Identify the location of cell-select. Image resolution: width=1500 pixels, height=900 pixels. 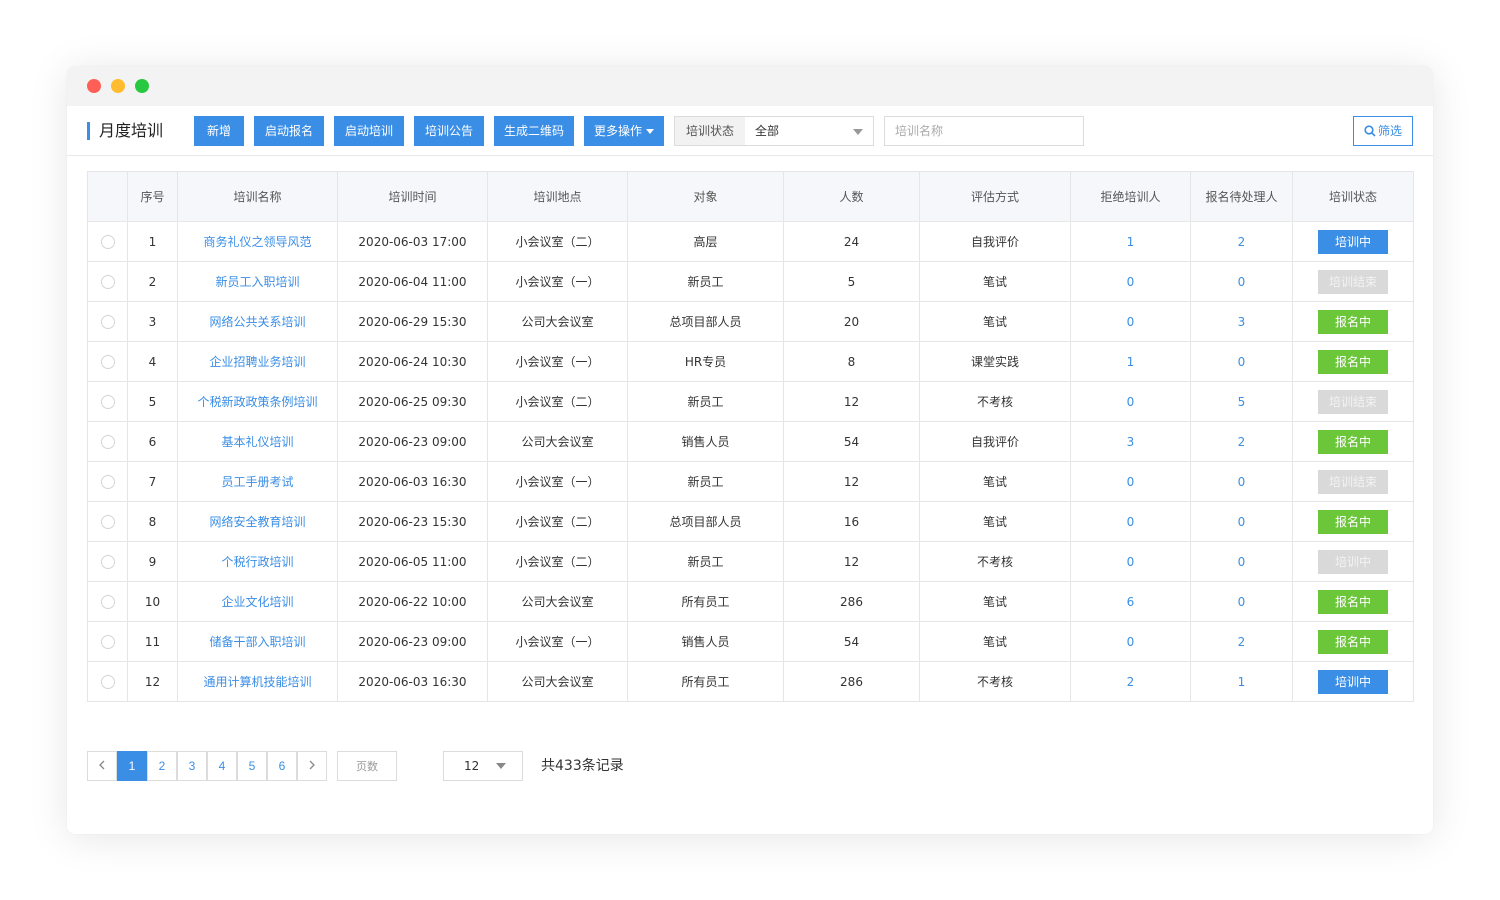
(107, 241).